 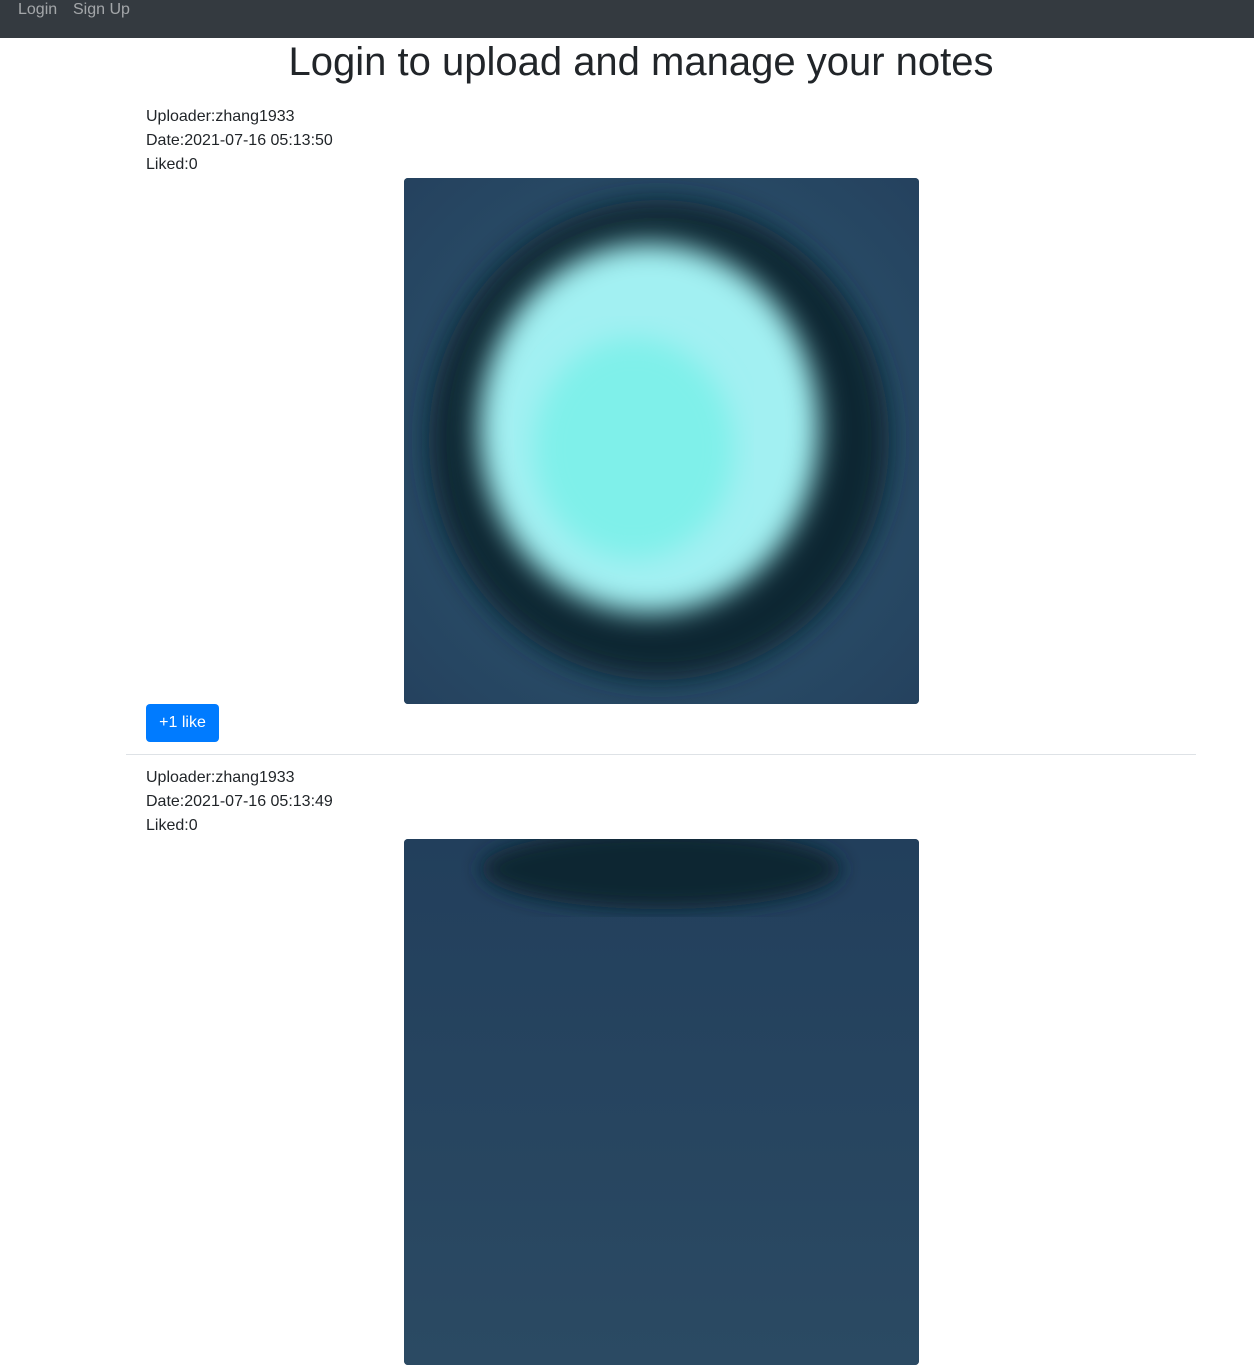 What do you see at coordinates (182, 723) in the screenshot?
I see `like-button: +1 like` at bounding box center [182, 723].